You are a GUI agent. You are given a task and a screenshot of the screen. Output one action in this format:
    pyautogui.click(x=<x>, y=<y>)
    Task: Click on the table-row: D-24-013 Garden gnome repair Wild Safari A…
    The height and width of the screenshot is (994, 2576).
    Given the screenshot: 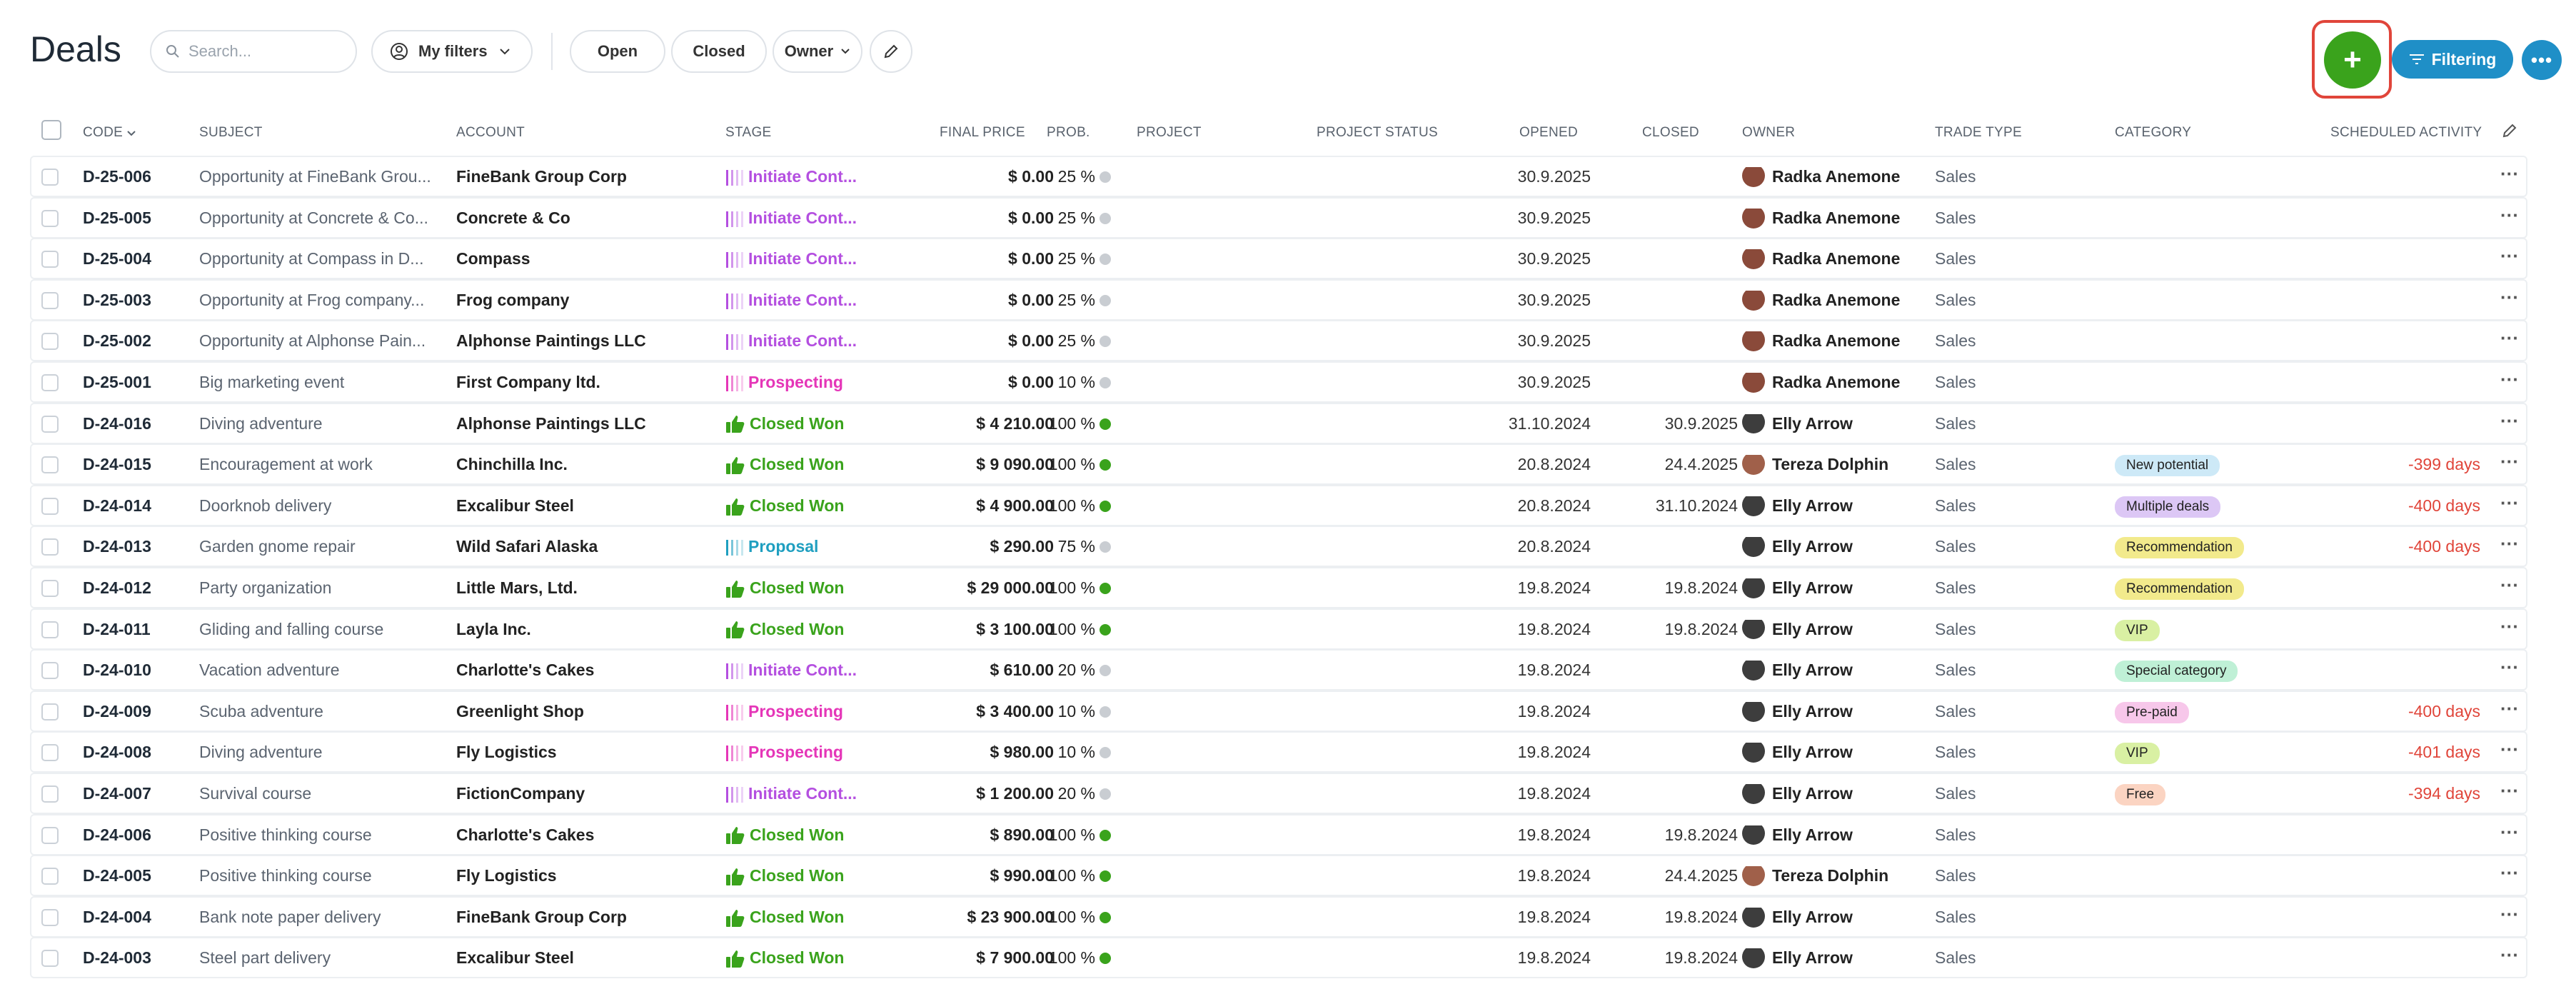 What is the action you would take?
    pyautogui.click(x=1279, y=546)
    